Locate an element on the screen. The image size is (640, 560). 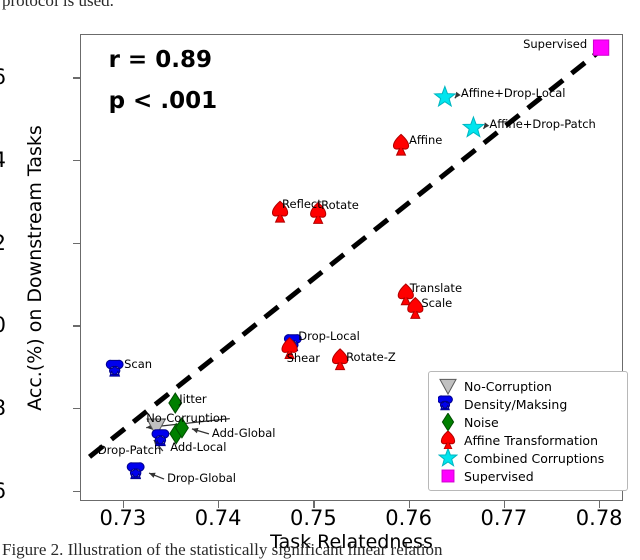
point-label: Reflect is located at coordinates (302, 203).